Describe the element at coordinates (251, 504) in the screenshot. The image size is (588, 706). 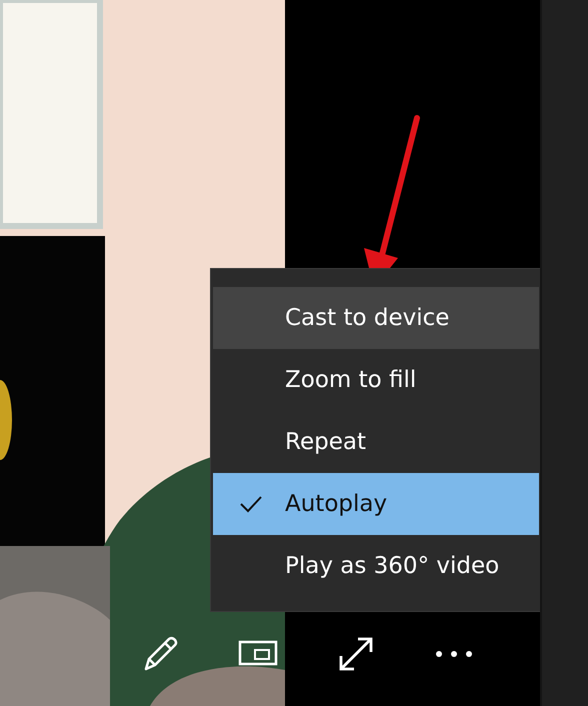
I see `checkmark-icon` at that location.